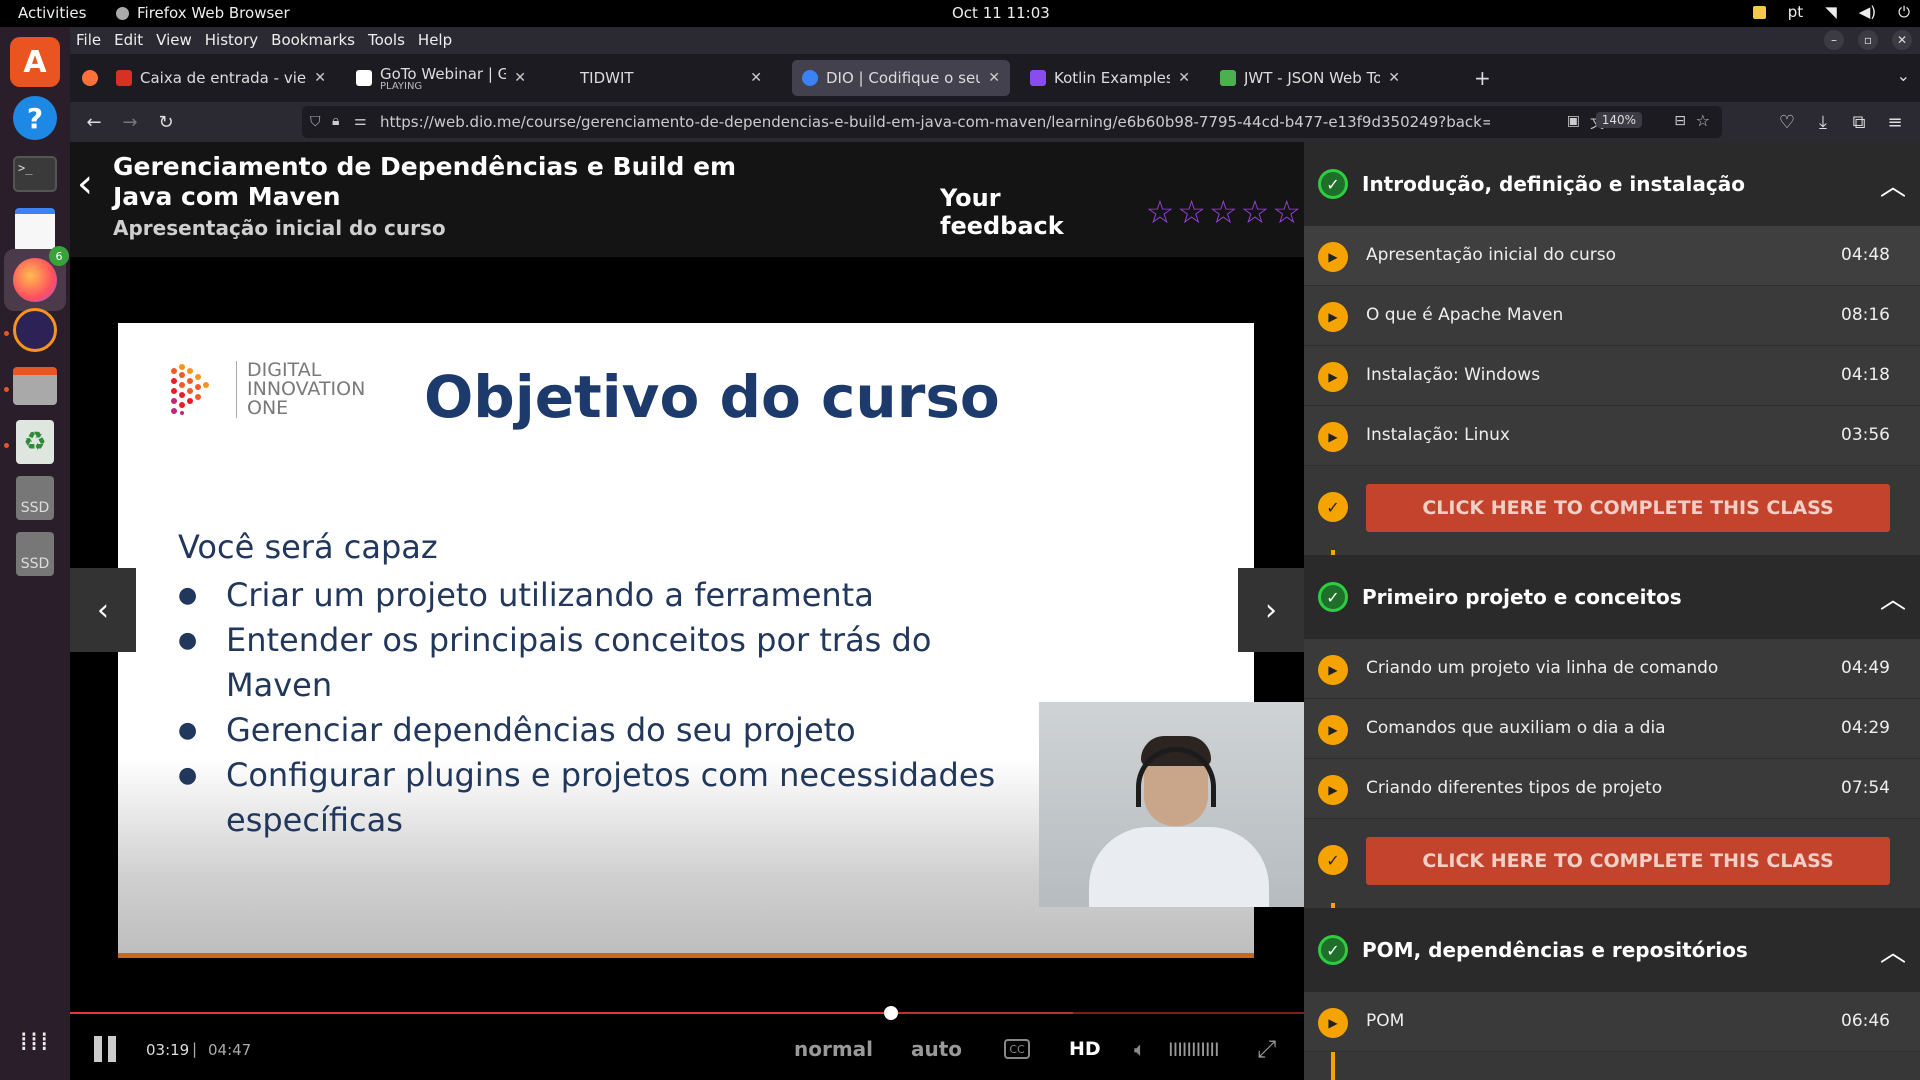 This screenshot has height=1080, width=1920. What do you see at coordinates (1612, 1022) in the screenshot?
I see `lesson-item: ▶ POM 06:46` at bounding box center [1612, 1022].